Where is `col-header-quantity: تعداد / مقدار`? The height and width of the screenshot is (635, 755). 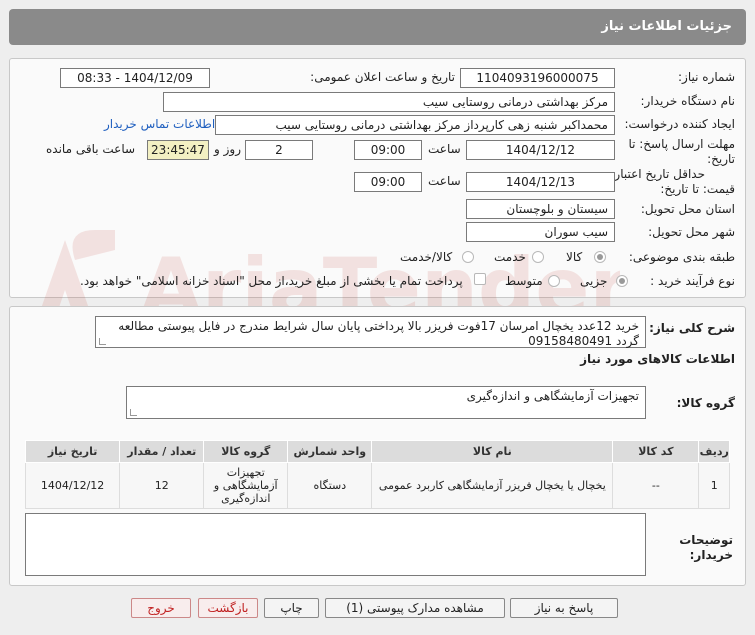
col-header-quantity: تعداد / مقدار is located at coordinates (162, 451).